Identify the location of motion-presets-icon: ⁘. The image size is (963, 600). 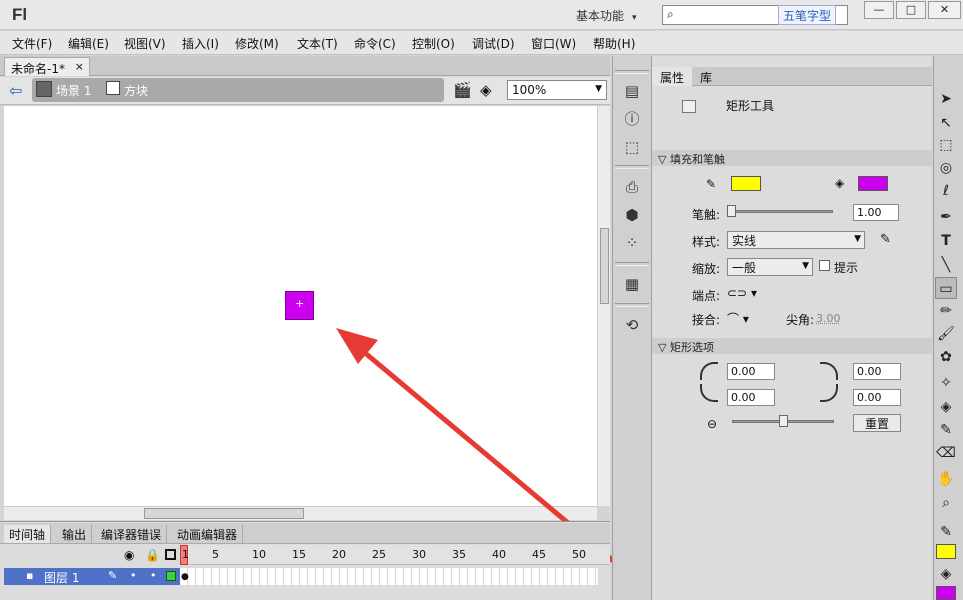
(632, 243).